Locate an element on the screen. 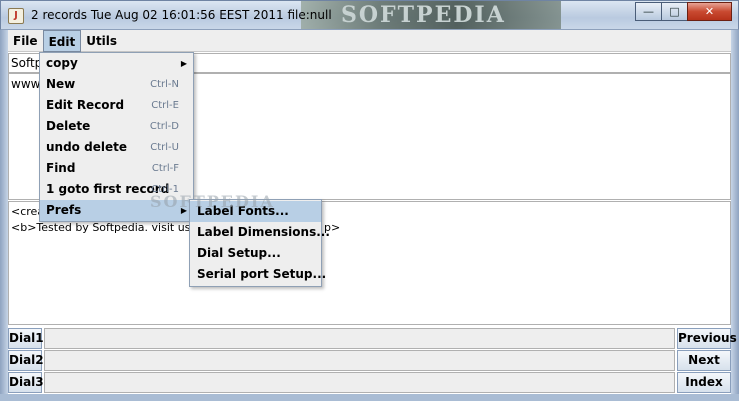 Image resolution: width=739 pixels, height=401 pixels. next-button: Next is located at coordinates (704, 360).